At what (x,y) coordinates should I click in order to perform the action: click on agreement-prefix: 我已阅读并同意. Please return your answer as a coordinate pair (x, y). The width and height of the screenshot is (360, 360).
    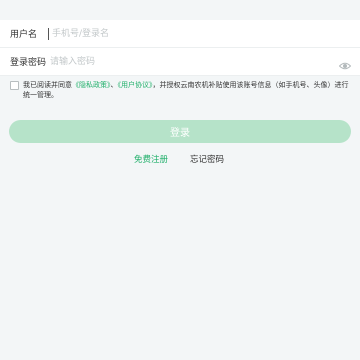
    Looking at the image, I should click on (47, 85).